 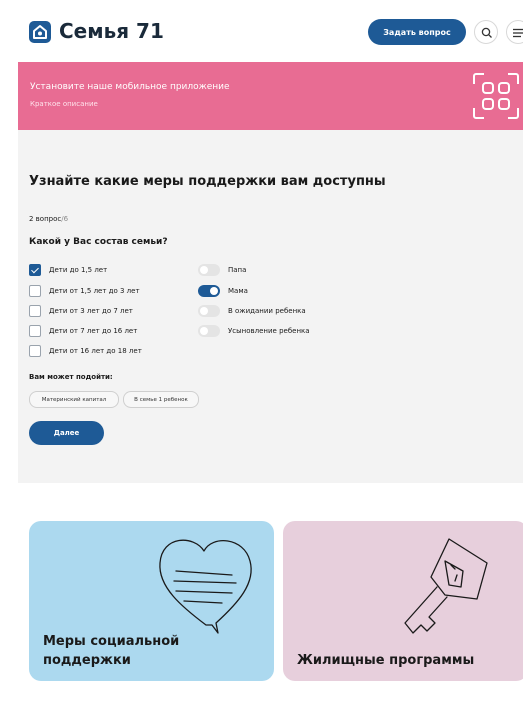 What do you see at coordinates (238, 291) in the screenshot?
I see `toggle-label: Мама` at bounding box center [238, 291].